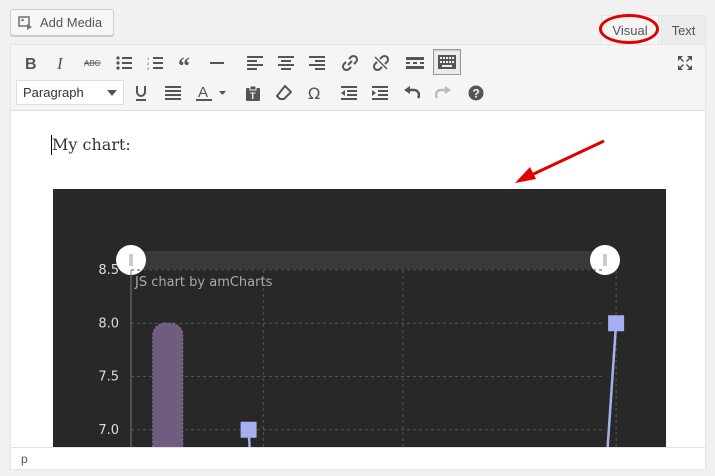  What do you see at coordinates (368, 260) in the screenshot?
I see `chart-scrollbar` at bounding box center [368, 260].